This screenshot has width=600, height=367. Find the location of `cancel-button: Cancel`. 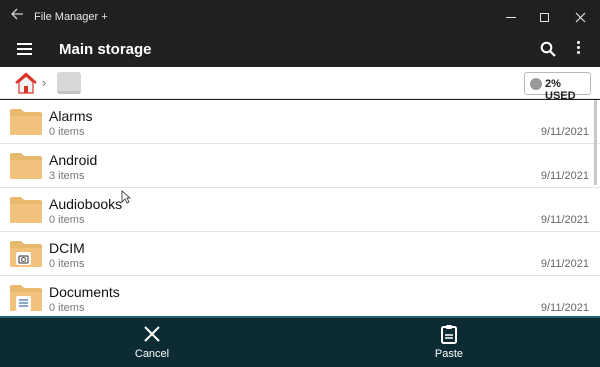

cancel-button: Cancel is located at coordinates (152, 344).